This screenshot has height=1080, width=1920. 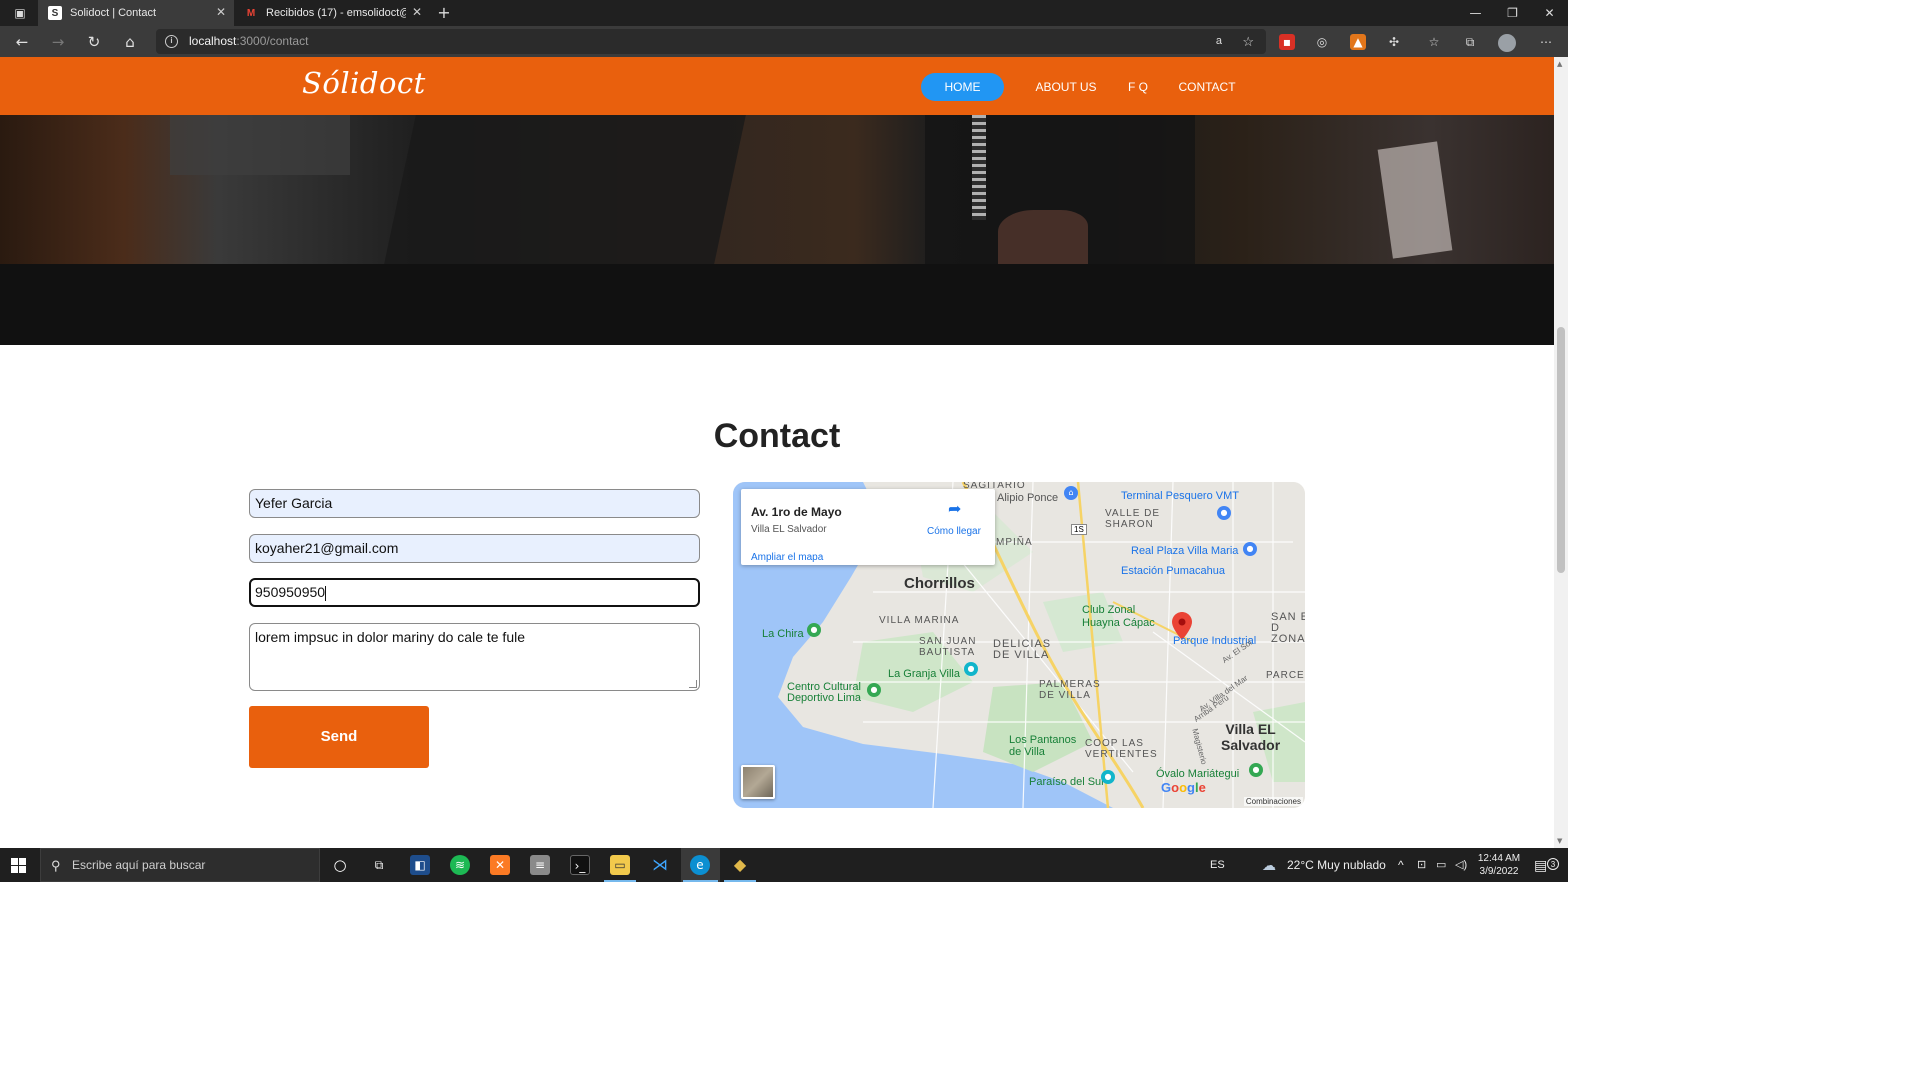 What do you see at coordinates (474, 592) in the screenshot?
I see `phone-input: 950950950` at bounding box center [474, 592].